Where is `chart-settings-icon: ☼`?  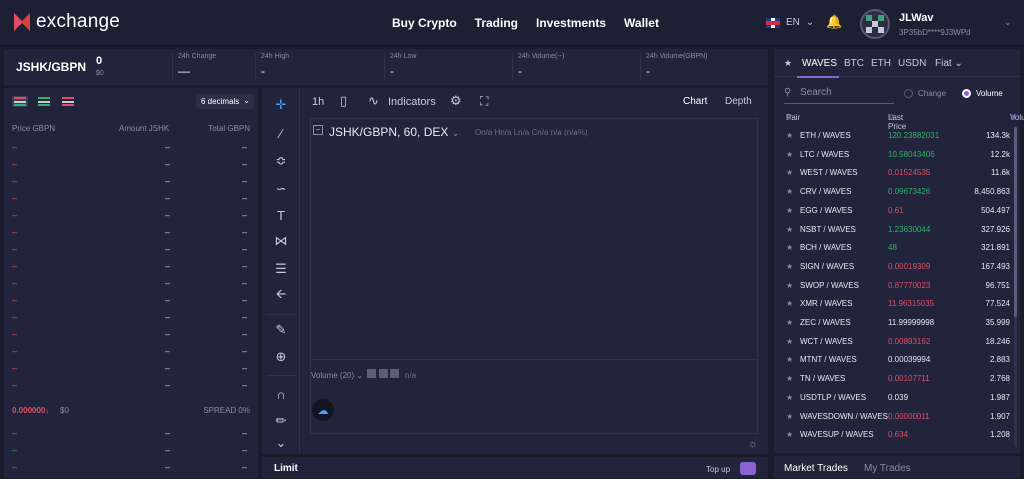
chart-settings-icon: ☼ is located at coordinates (753, 444).